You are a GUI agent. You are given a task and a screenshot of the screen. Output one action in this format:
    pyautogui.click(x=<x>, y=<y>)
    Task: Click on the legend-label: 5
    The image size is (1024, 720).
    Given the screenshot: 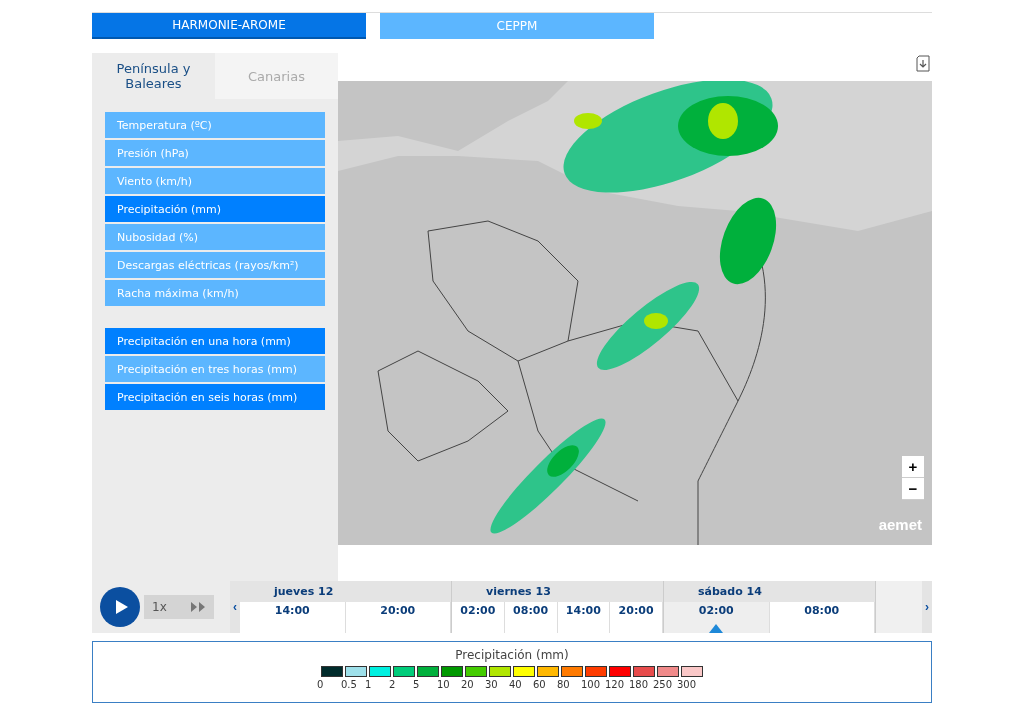 What is the action you would take?
    pyautogui.click(x=416, y=684)
    